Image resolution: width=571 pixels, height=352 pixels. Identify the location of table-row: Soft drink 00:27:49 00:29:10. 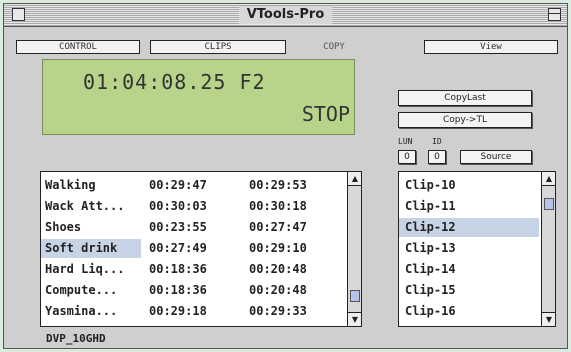
(174, 248).